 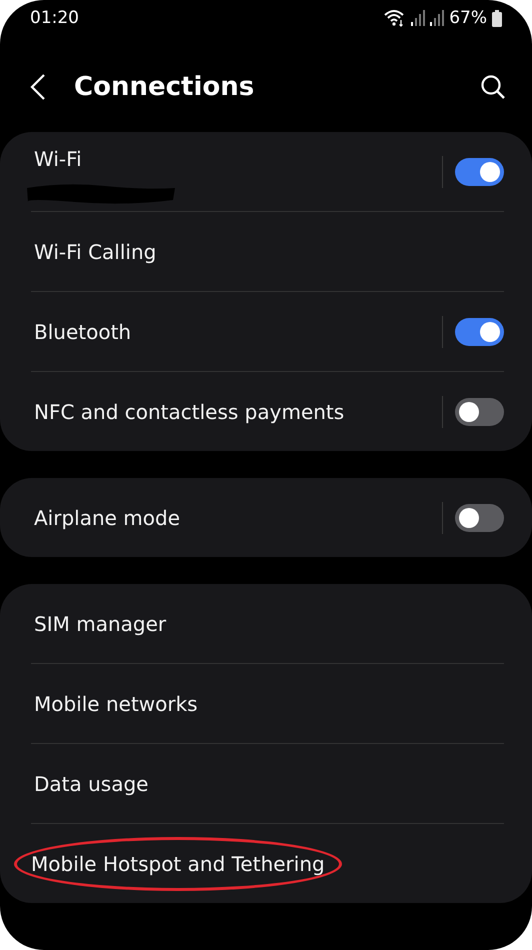 What do you see at coordinates (54, 18) in the screenshot?
I see `status-time: 01:20` at bounding box center [54, 18].